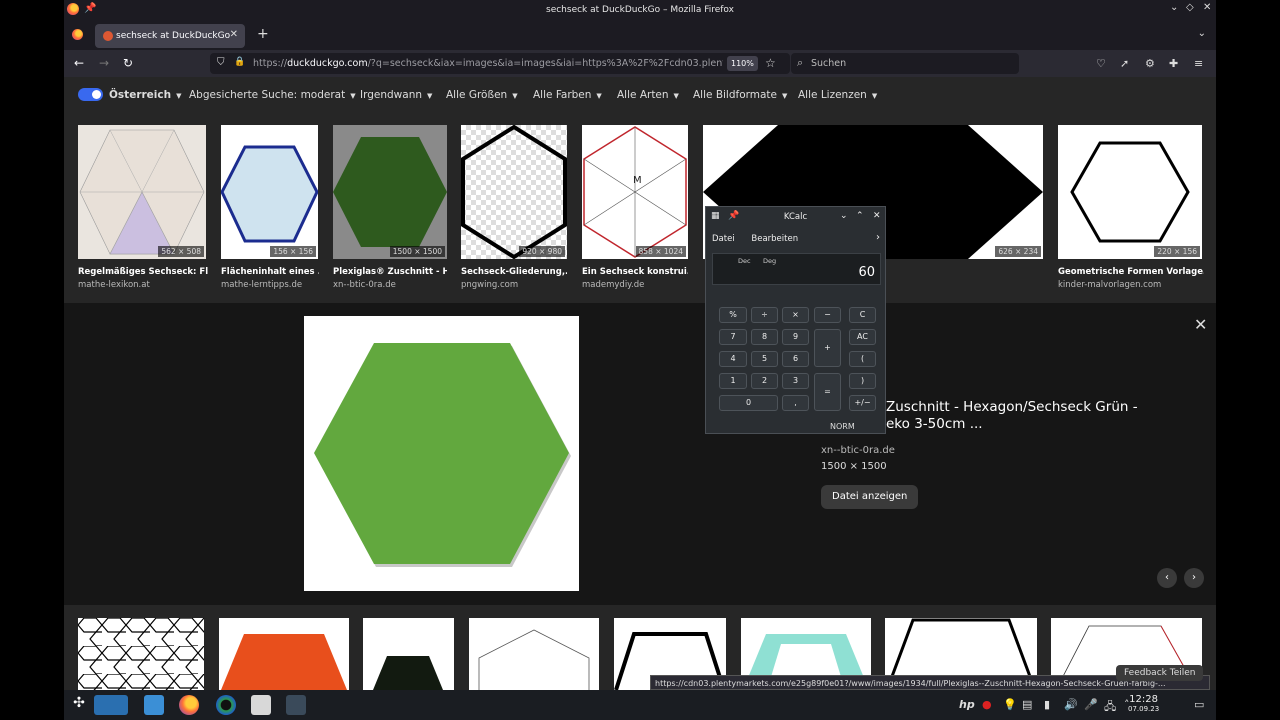 The image size is (1280, 720). Describe the element at coordinates (987, 704) in the screenshot. I see `record-icon: ●` at that location.